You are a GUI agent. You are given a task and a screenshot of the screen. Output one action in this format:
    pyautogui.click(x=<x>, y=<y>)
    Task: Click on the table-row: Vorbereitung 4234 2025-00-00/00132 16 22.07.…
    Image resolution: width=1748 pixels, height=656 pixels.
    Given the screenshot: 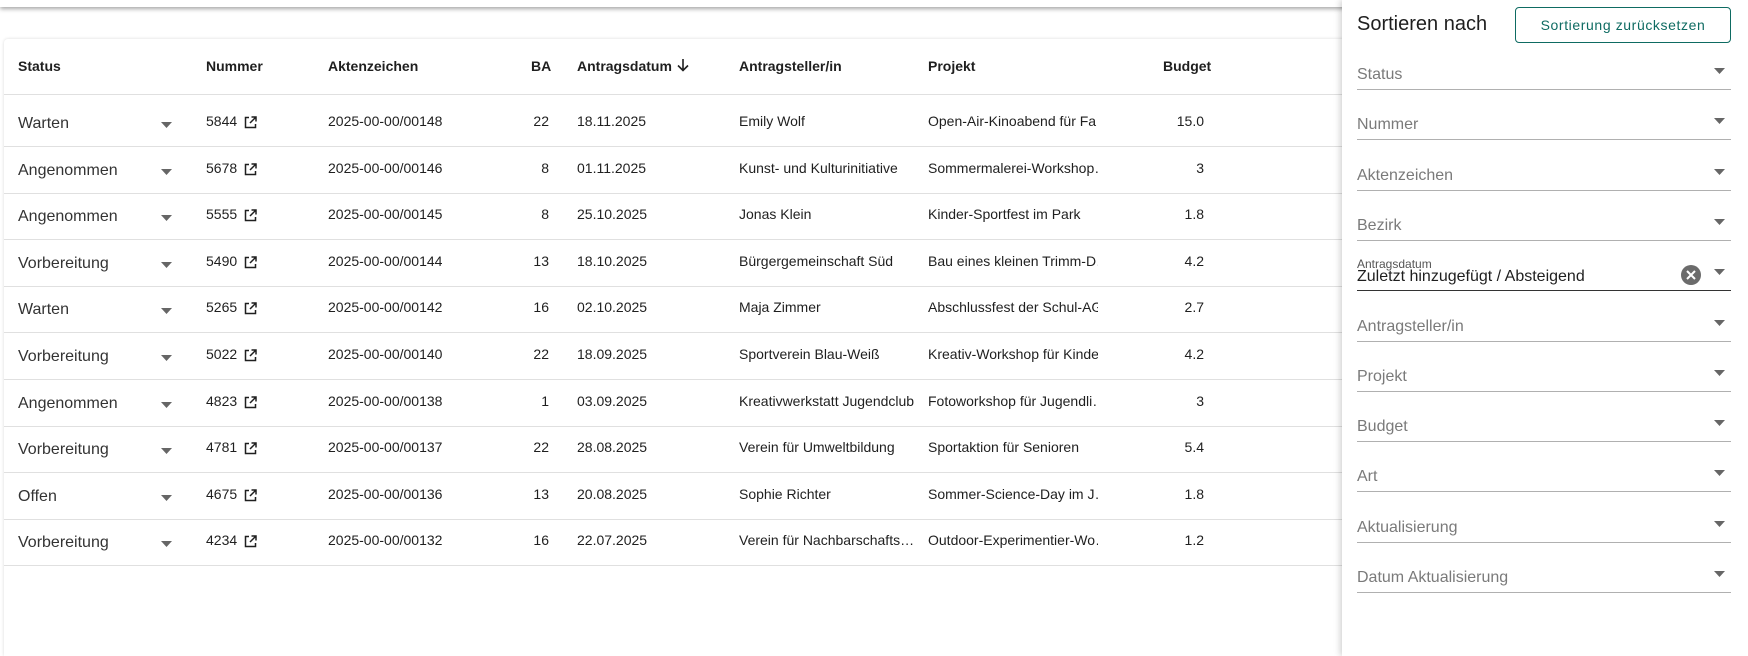 What is the action you would take?
    pyautogui.click(x=704, y=540)
    